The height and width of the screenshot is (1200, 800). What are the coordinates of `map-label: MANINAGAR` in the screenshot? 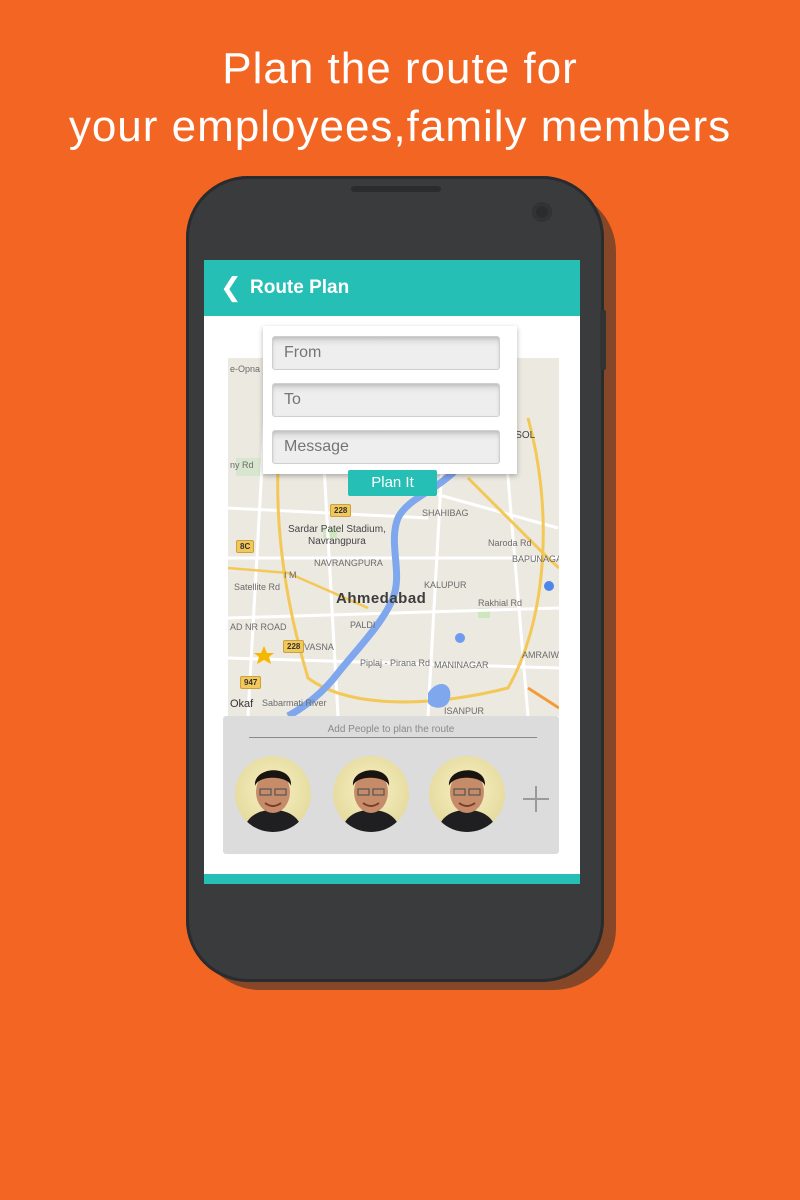 It's located at (461, 665).